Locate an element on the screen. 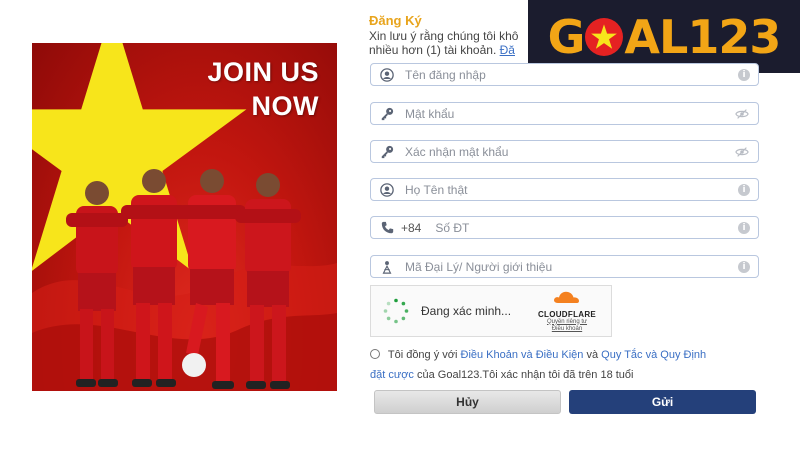 The height and width of the screenshot is (450, 800). phone-prefix: +84 is located at coordinates (411, 227).